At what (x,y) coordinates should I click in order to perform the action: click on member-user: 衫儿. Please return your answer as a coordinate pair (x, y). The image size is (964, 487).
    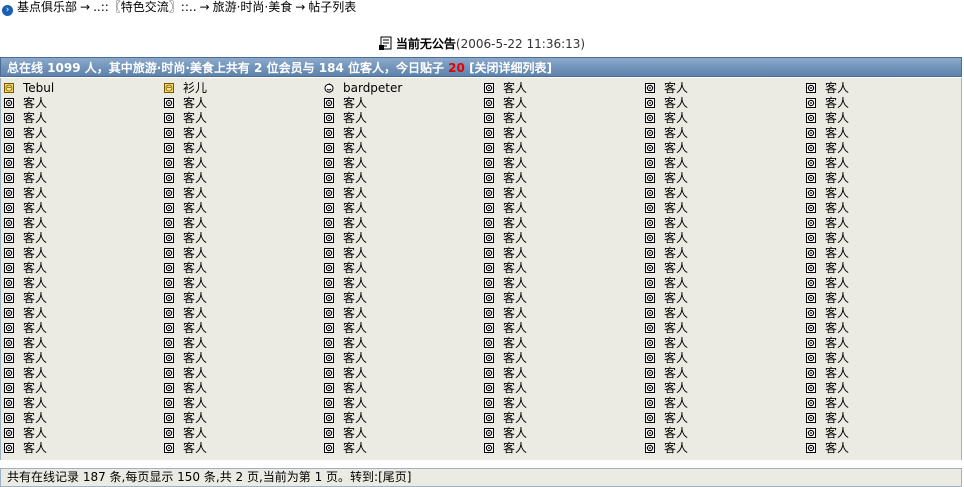
    Looking at the image, I should click on (185, 88).